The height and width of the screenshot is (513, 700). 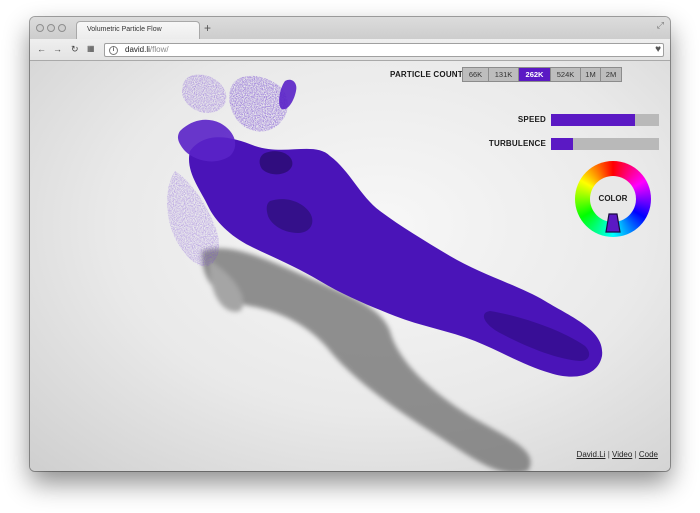 What do you see at coordinates (648, 454) in the screenshot?
I see `code-link: Code` at bounding box center [648, 454].